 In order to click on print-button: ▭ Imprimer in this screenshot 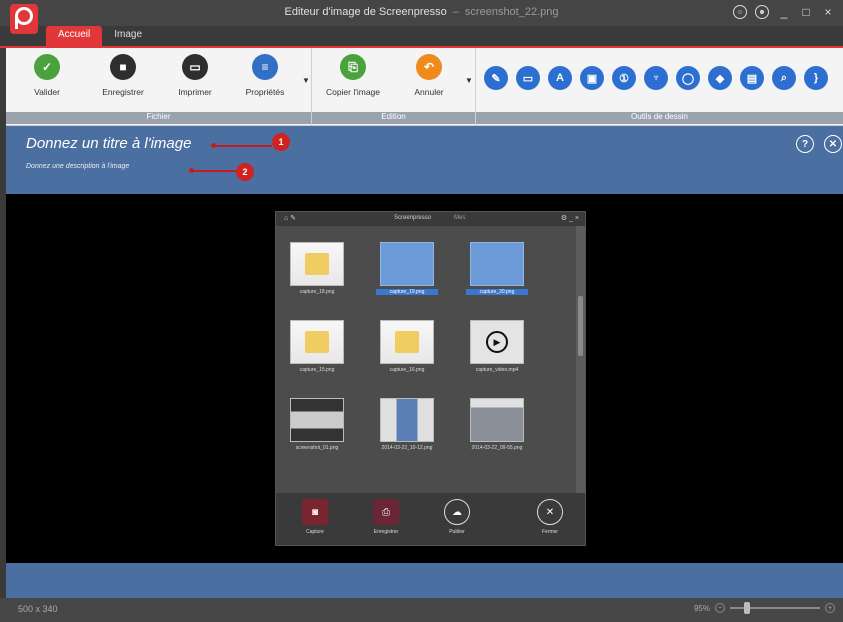, I will do `click(195, 75)`.